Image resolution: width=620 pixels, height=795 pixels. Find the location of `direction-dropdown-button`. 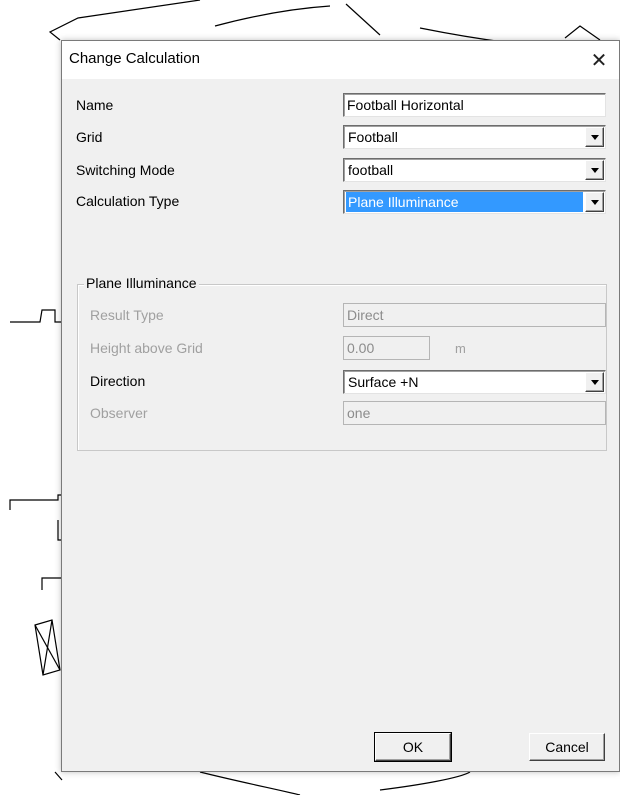

direction-dropdown-button is located at coordinates (594, 382).